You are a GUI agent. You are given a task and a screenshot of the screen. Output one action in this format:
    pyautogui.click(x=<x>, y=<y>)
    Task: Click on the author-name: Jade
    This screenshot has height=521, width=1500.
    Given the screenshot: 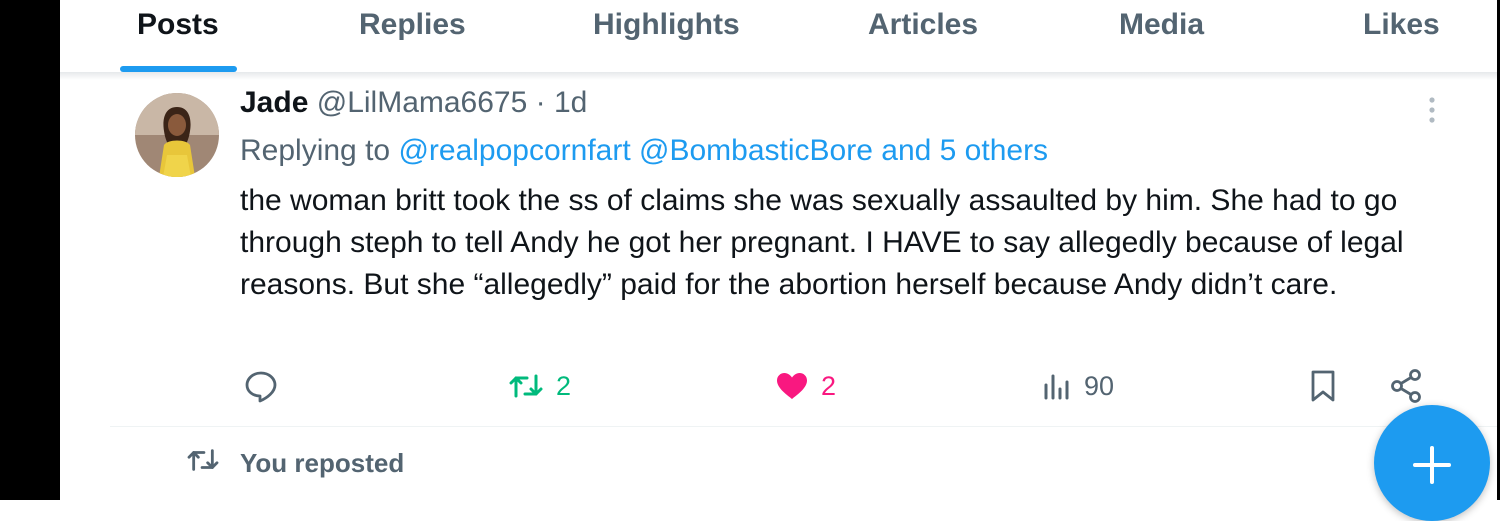 What is the action you would take?
    pyautogui.click(x=274, y=102)
    